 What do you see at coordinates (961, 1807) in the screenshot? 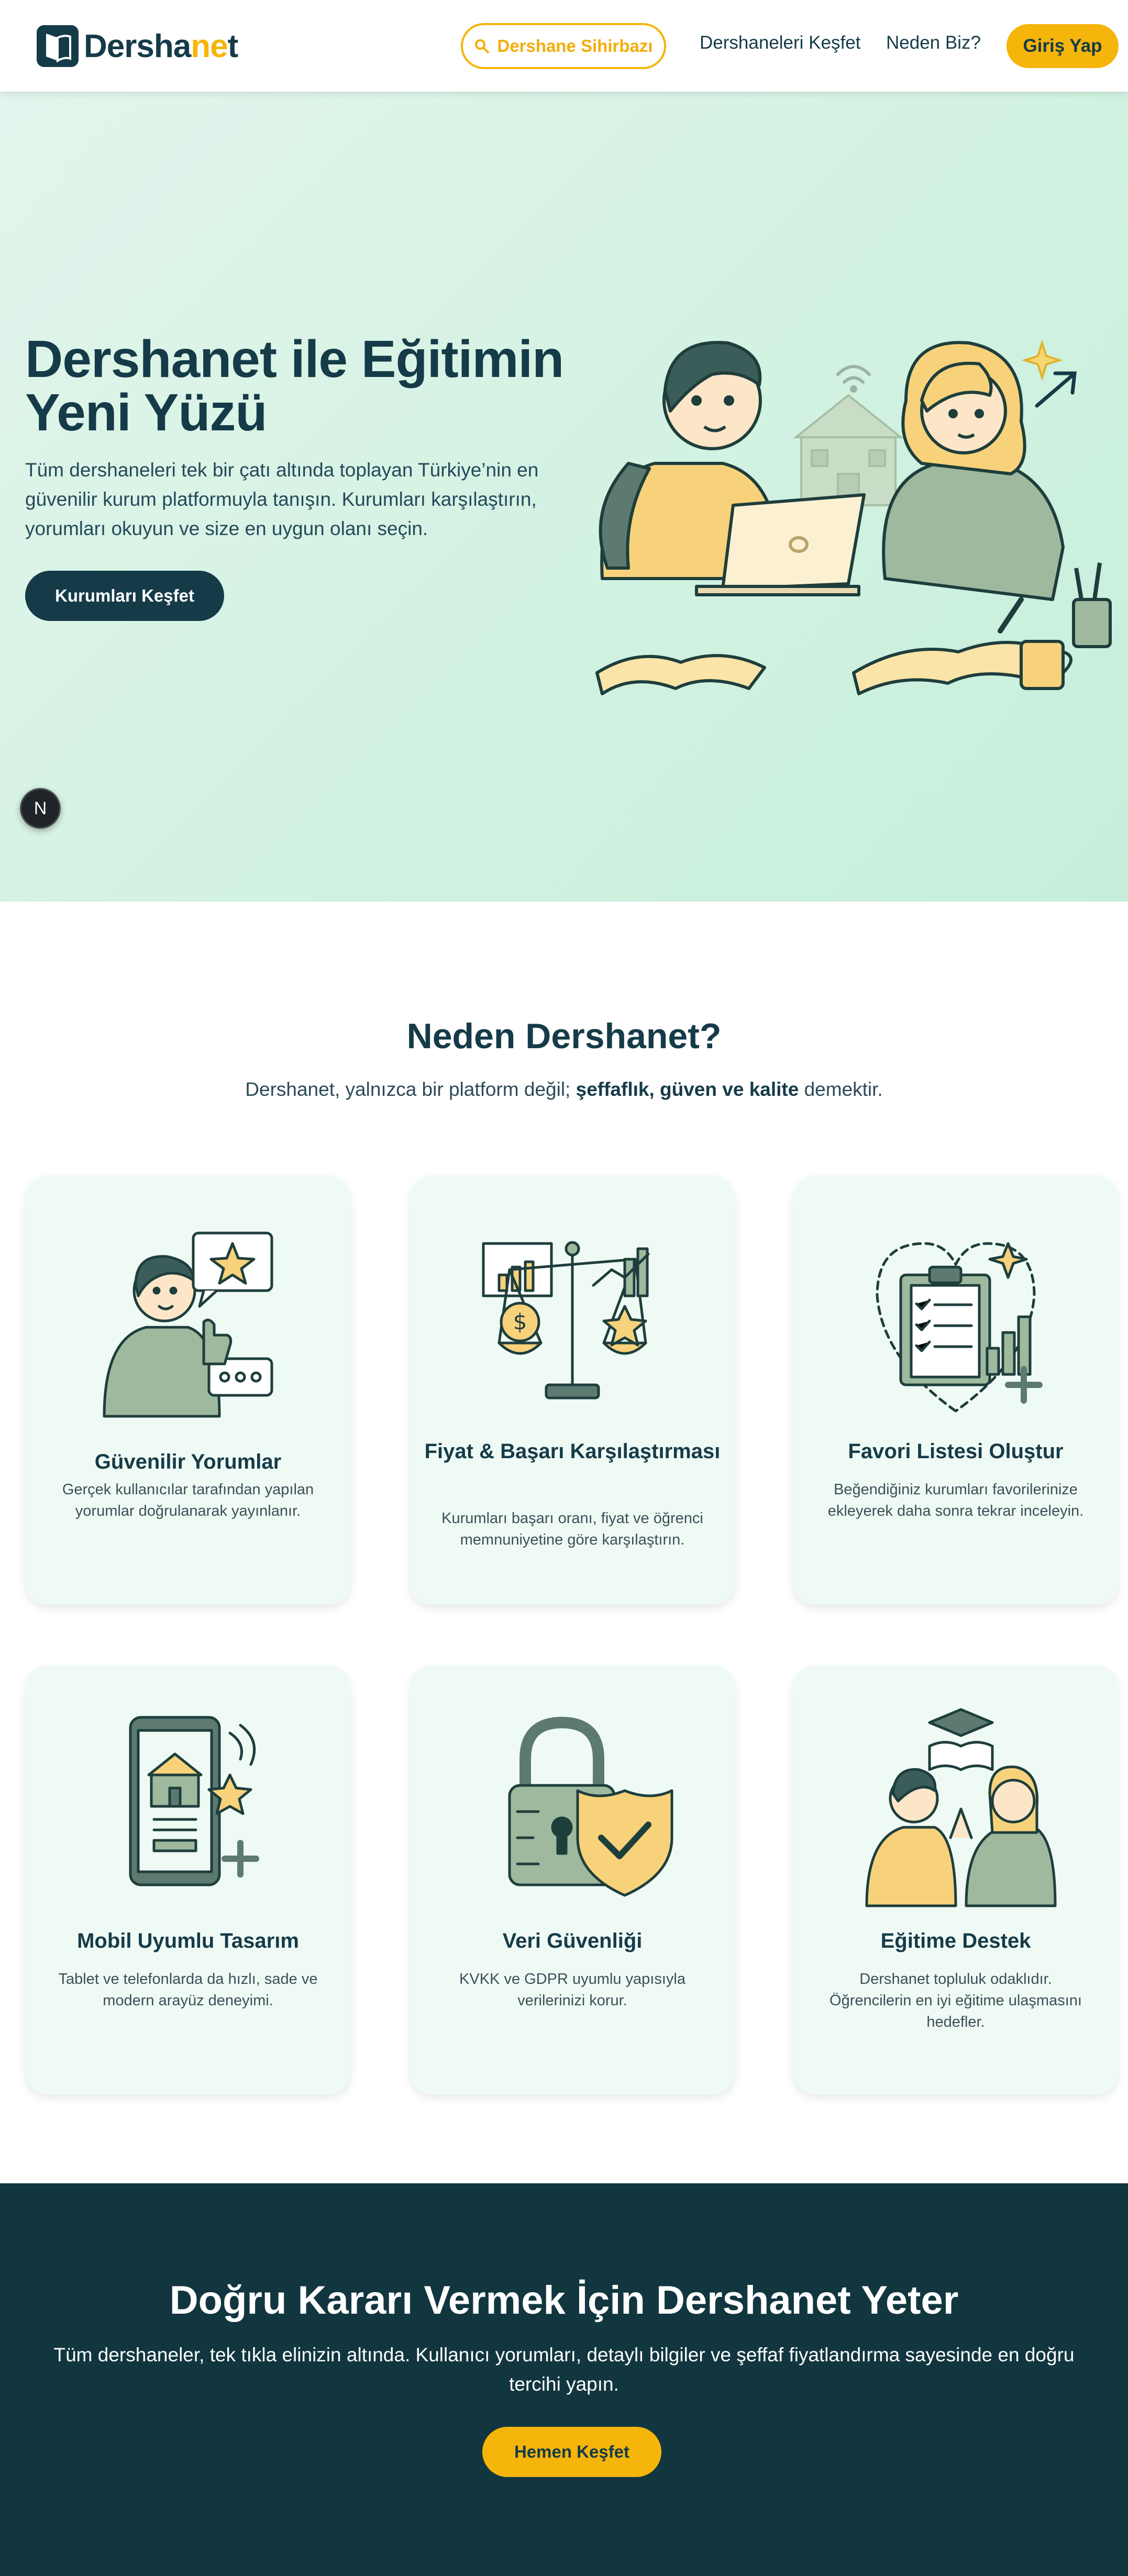
I see `education-support-icon` at bounding box center [961, 1807].